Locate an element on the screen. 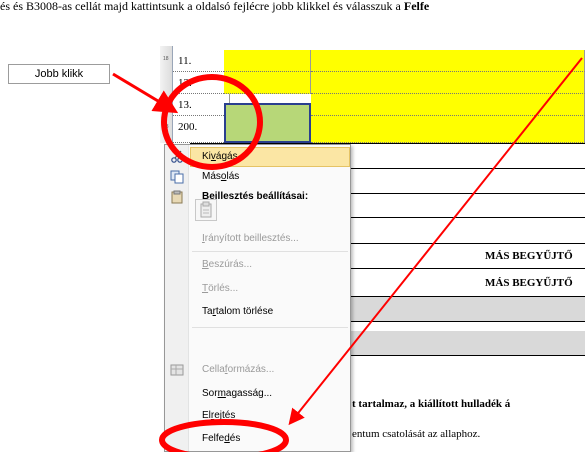  right-click-callout: Jobb klikk is located at coordinates (59, 74).